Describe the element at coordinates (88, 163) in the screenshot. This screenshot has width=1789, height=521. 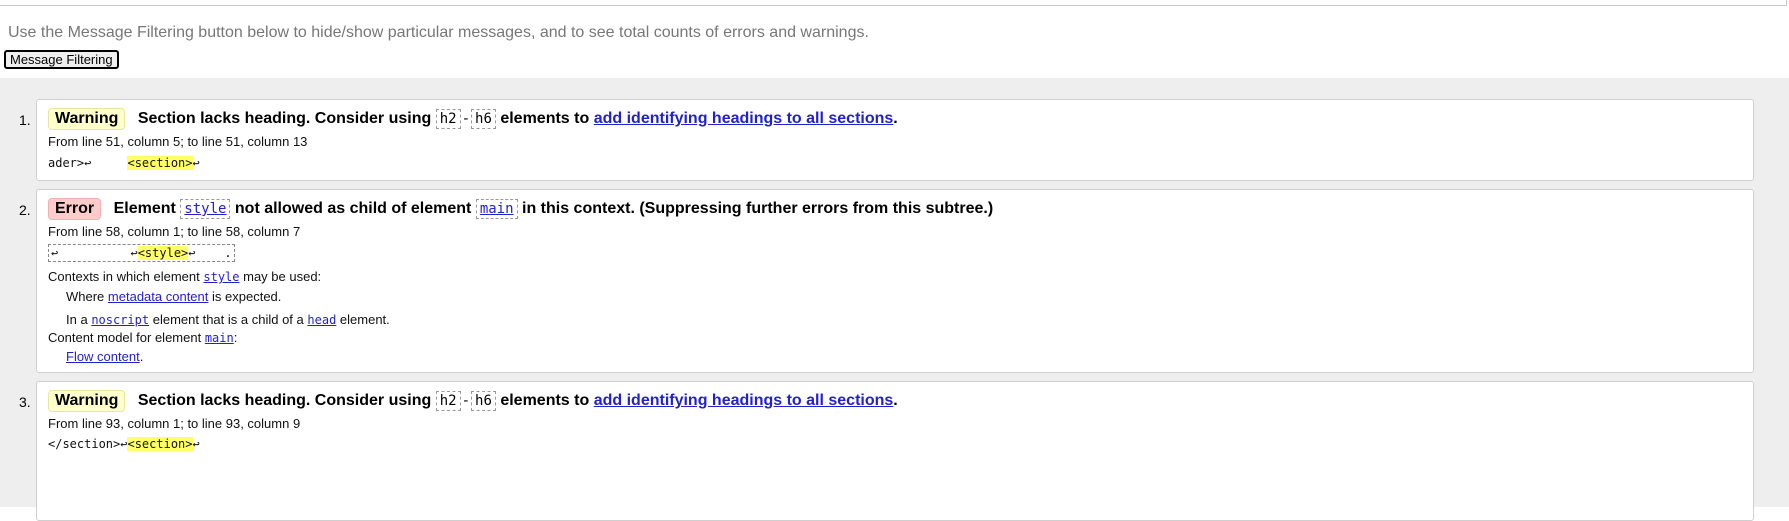
I see `extract-text: ader>↩` at that location.